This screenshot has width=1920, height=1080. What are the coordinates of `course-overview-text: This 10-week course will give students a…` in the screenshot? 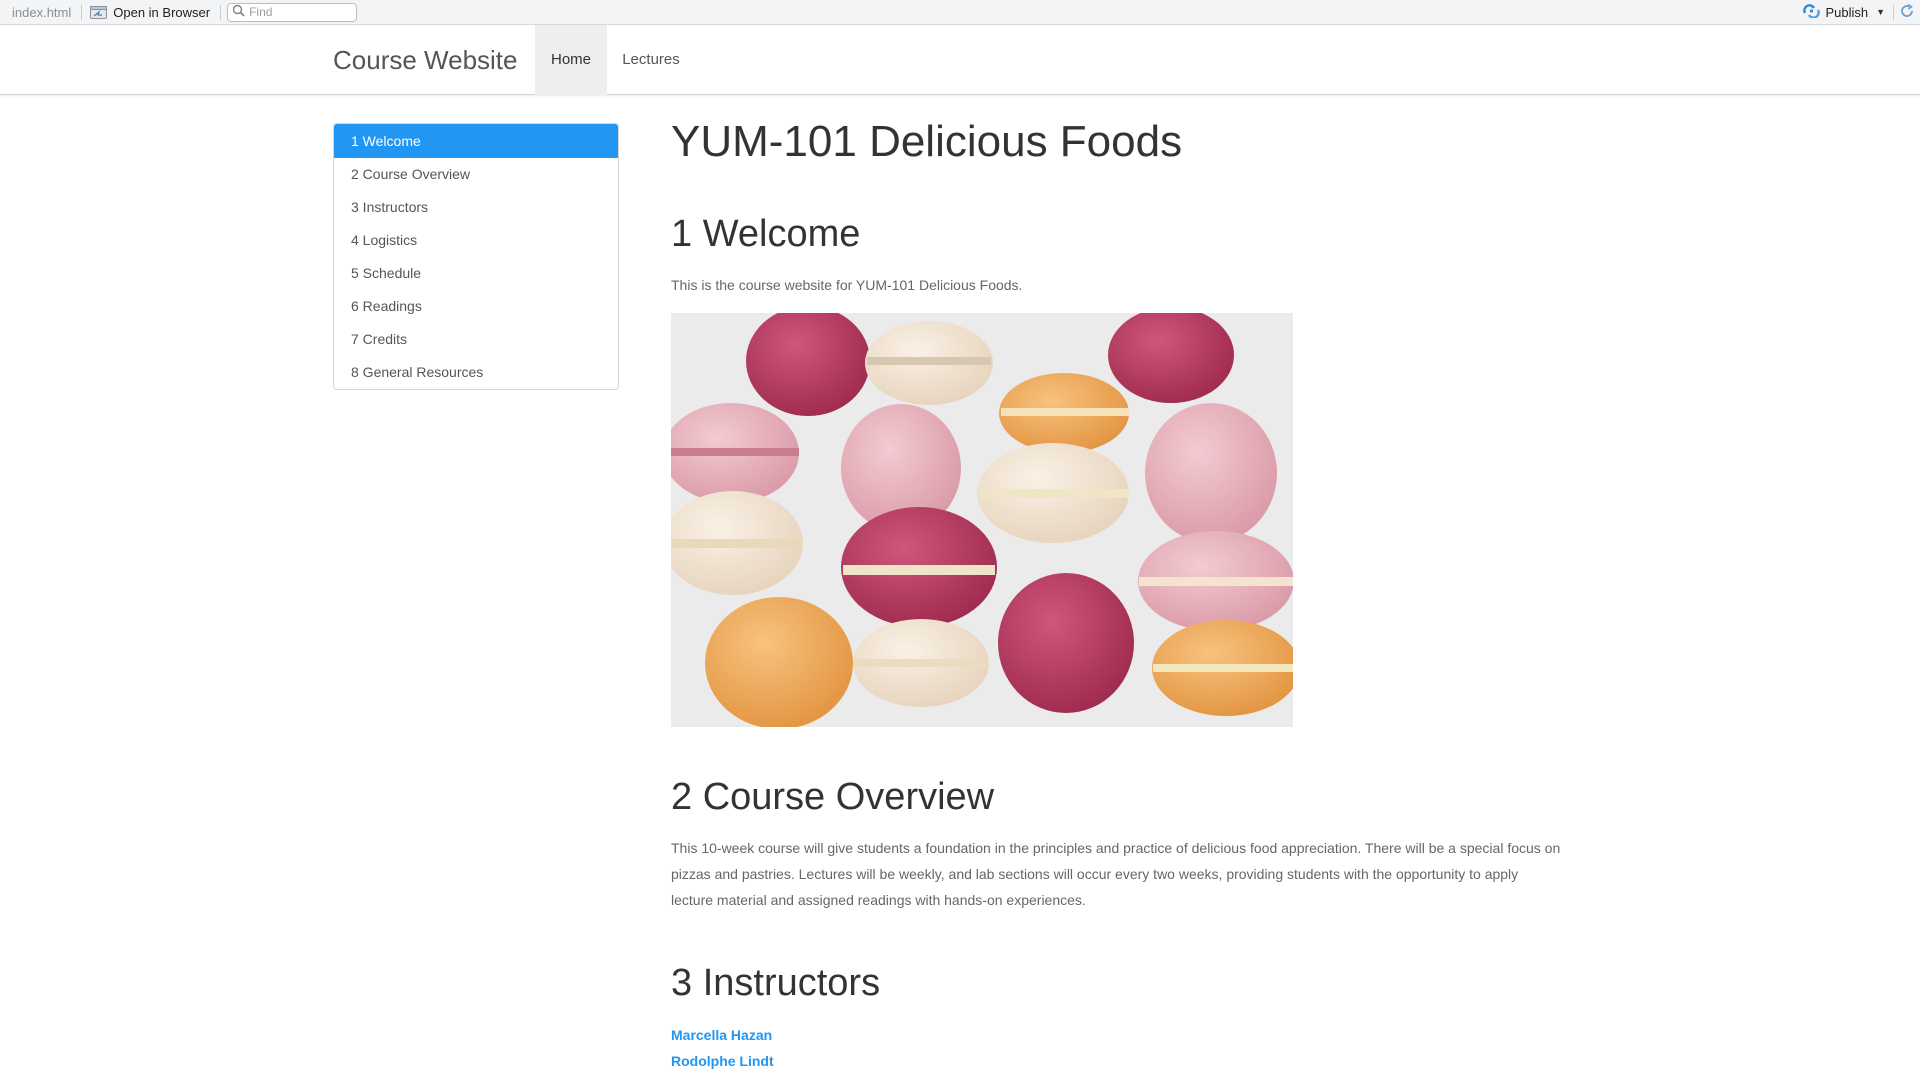 It's located at (1116, 874).